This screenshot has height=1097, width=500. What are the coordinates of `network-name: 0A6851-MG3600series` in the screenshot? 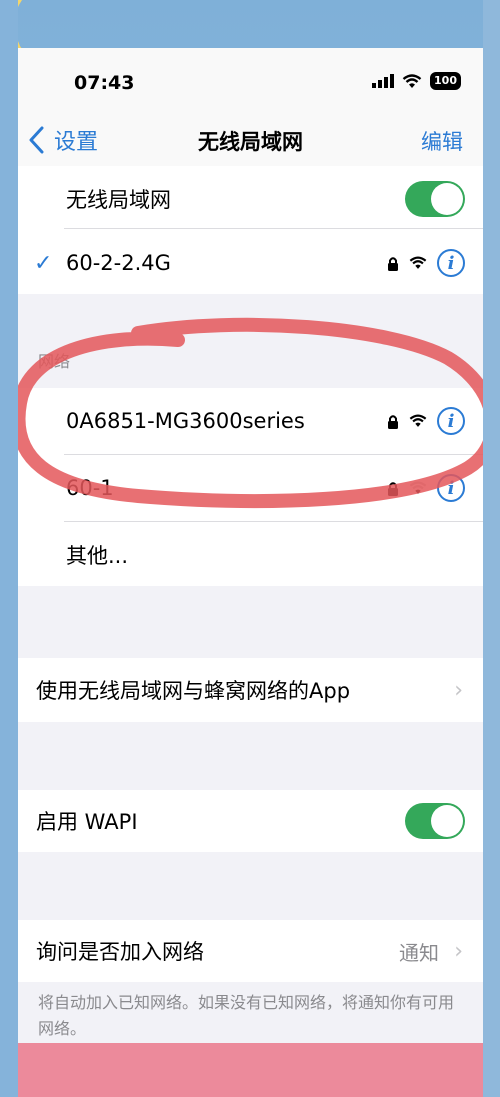 It's located at (185, 421).